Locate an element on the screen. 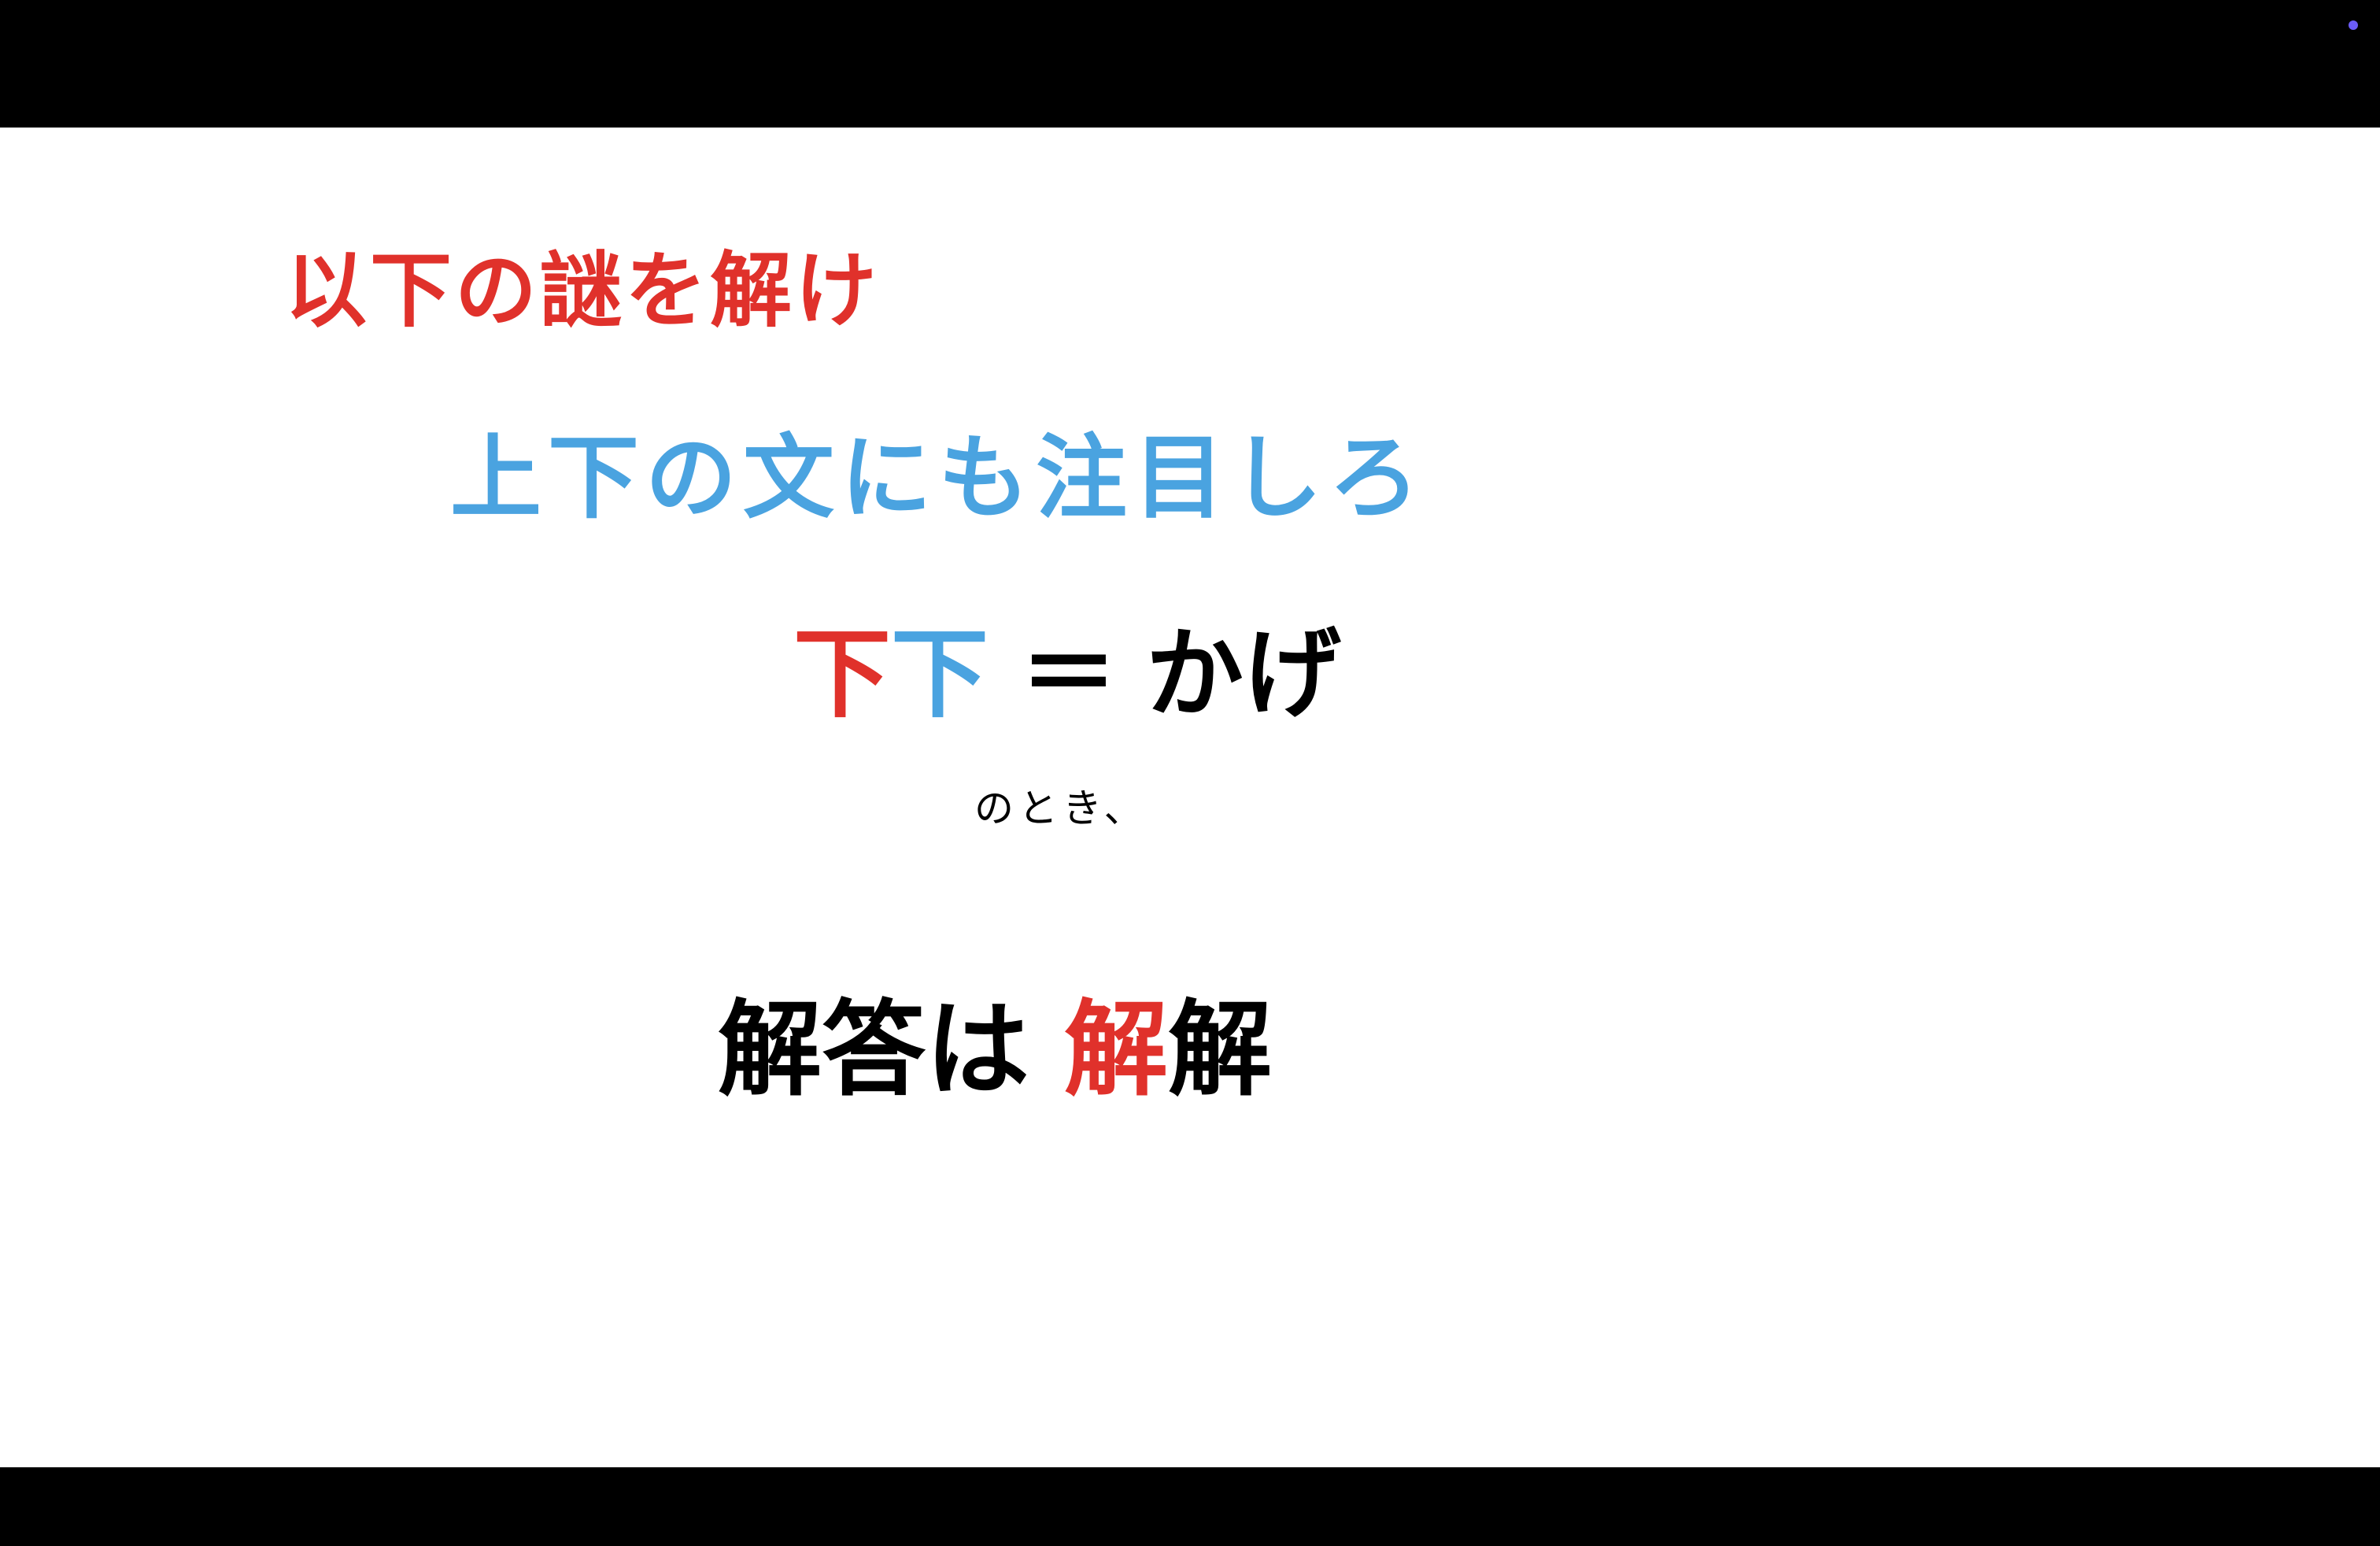 The width and height of the screenshot is (2380, 1546). answer-red-char: 解 is located at coordinates (1116, 1050).